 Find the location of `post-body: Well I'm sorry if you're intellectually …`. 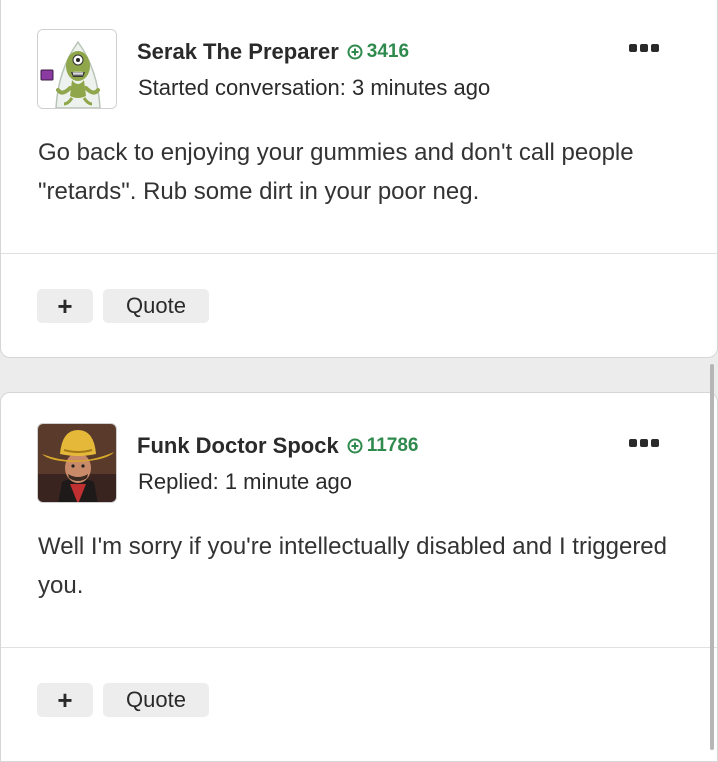

post-body: Well I'm sorry if you're intellectually … is located at coordinates (353, 566).